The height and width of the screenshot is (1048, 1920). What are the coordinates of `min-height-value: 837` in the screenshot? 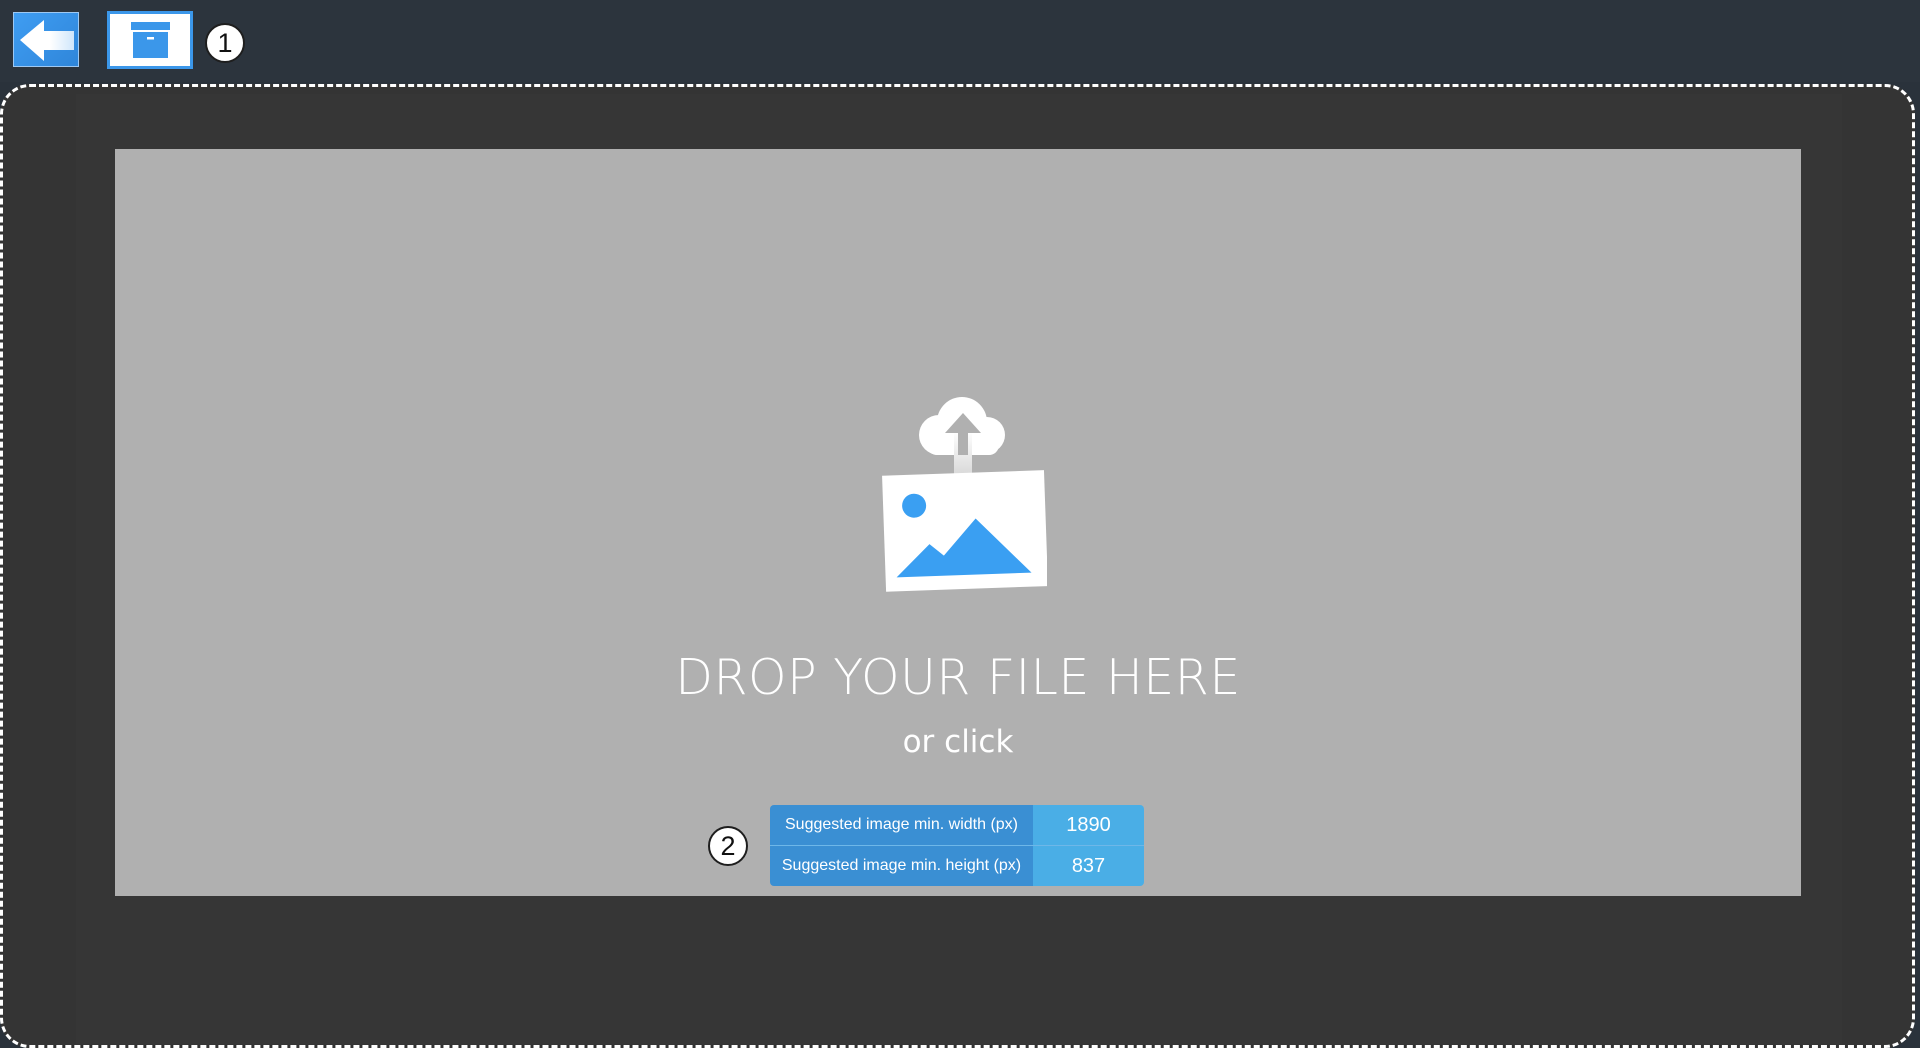 It's located at (1088, 866).